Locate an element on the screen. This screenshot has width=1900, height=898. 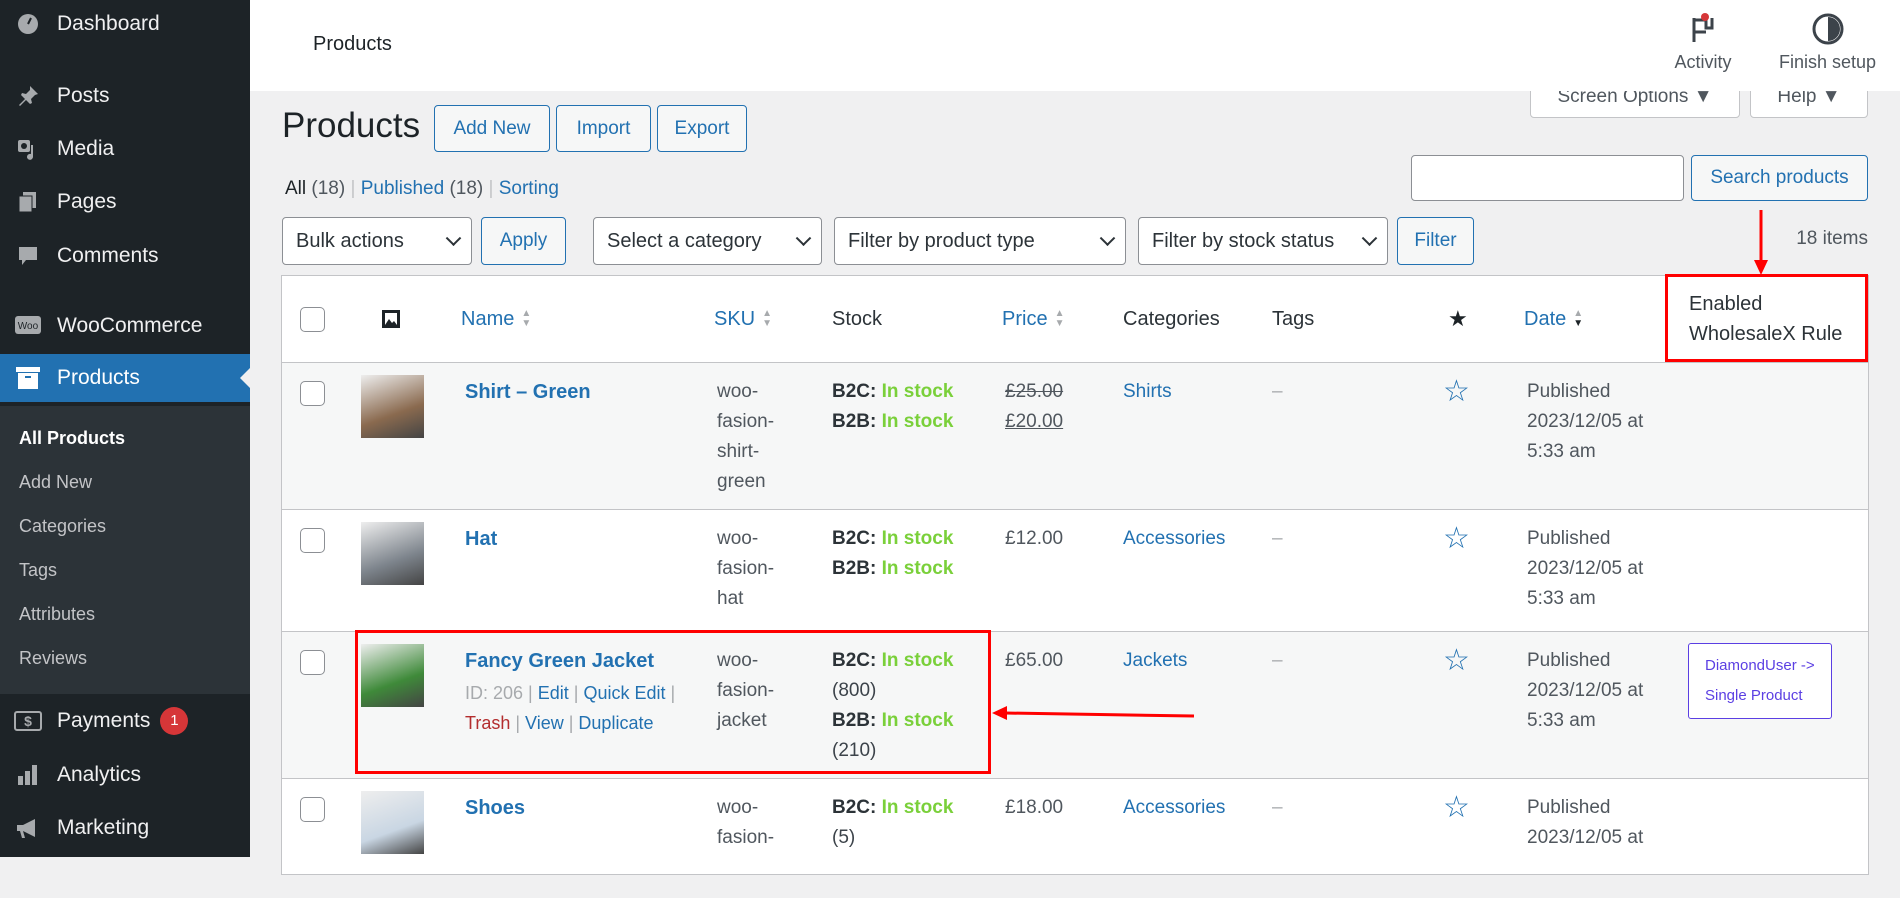
arrow-down-icon is located at coordinates (1761, 242).